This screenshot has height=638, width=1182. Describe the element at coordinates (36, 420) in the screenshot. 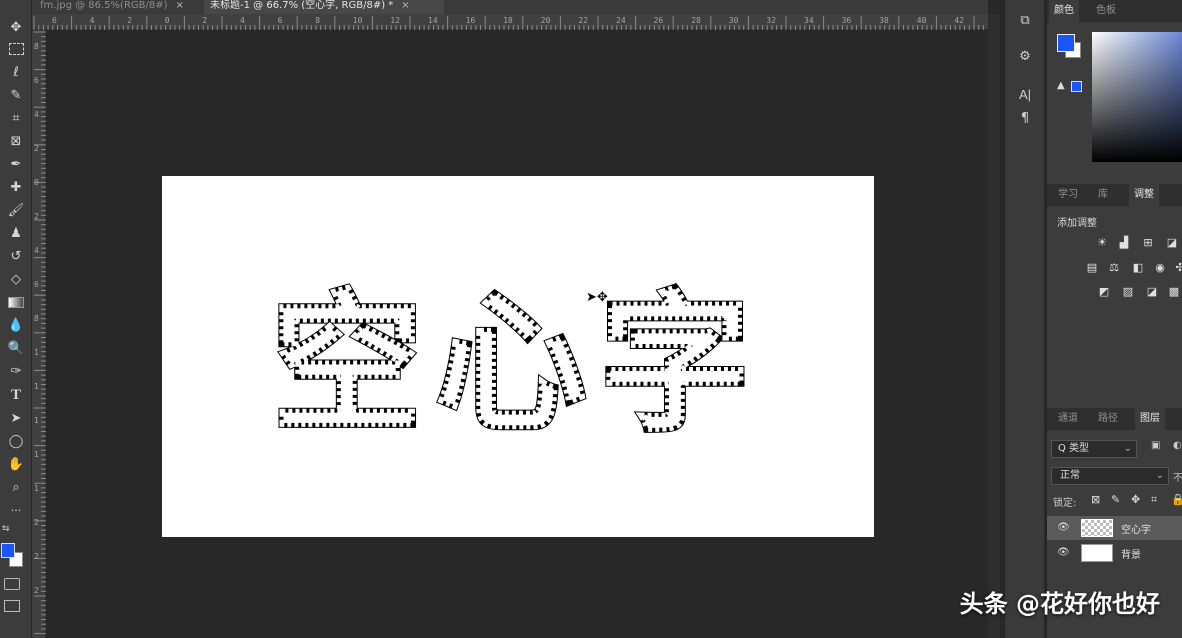

I see `ruler-label: 1` at that location.